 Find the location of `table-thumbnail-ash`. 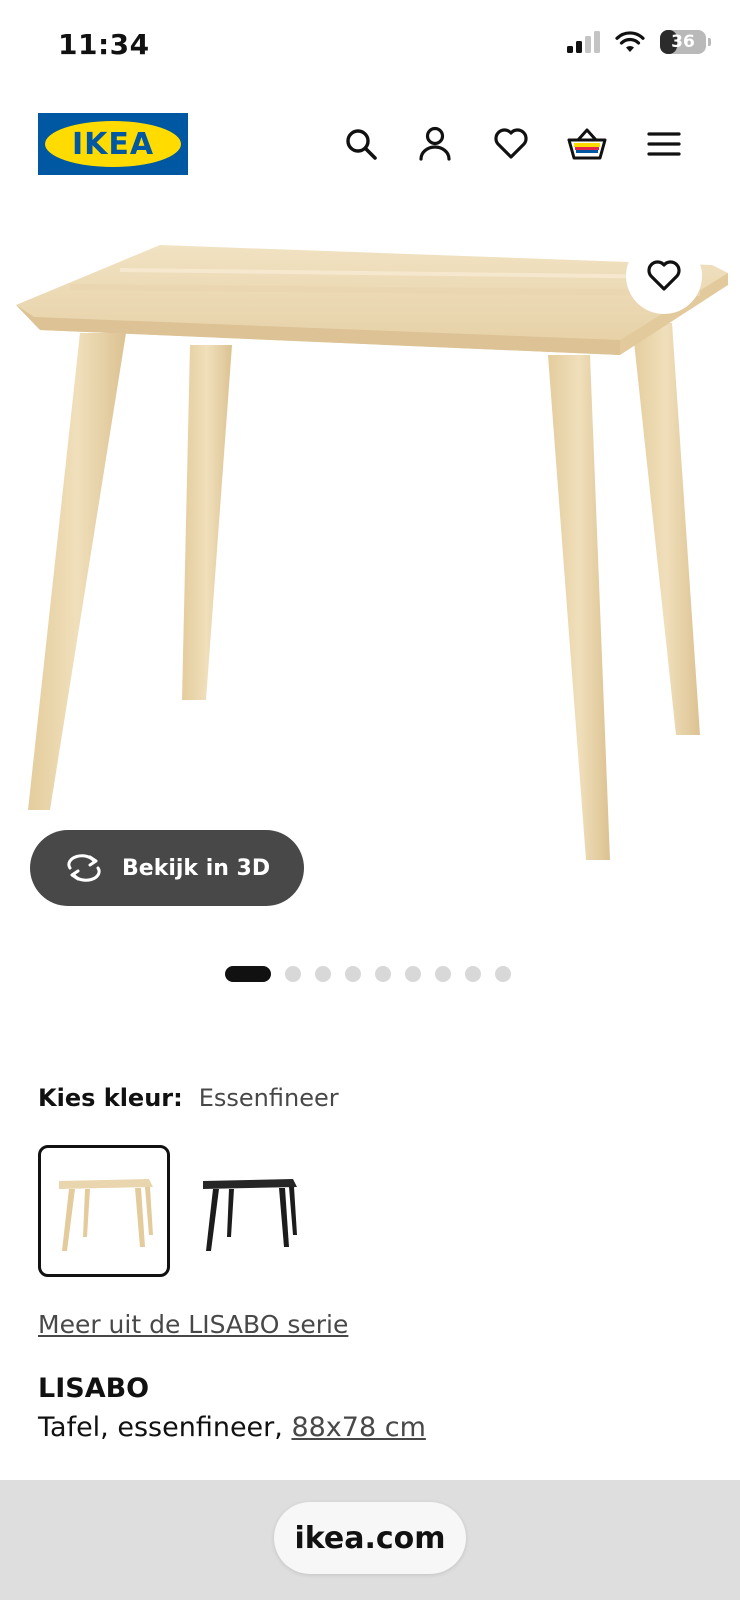

table-thumbnail-ash is located at coordinates (106, 1215).